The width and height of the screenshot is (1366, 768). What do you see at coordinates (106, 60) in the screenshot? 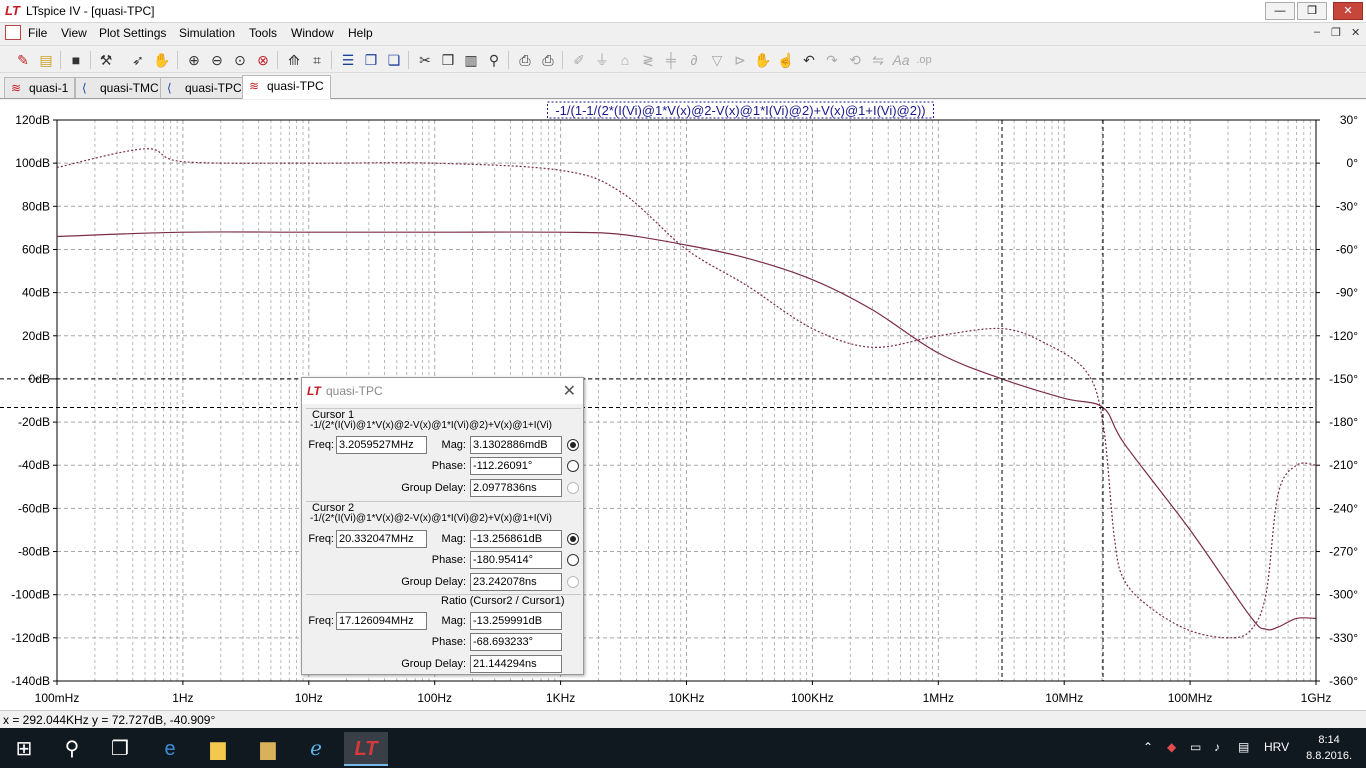
I see `control-panel-icon: ⚒` at bounding box center [106, 60].